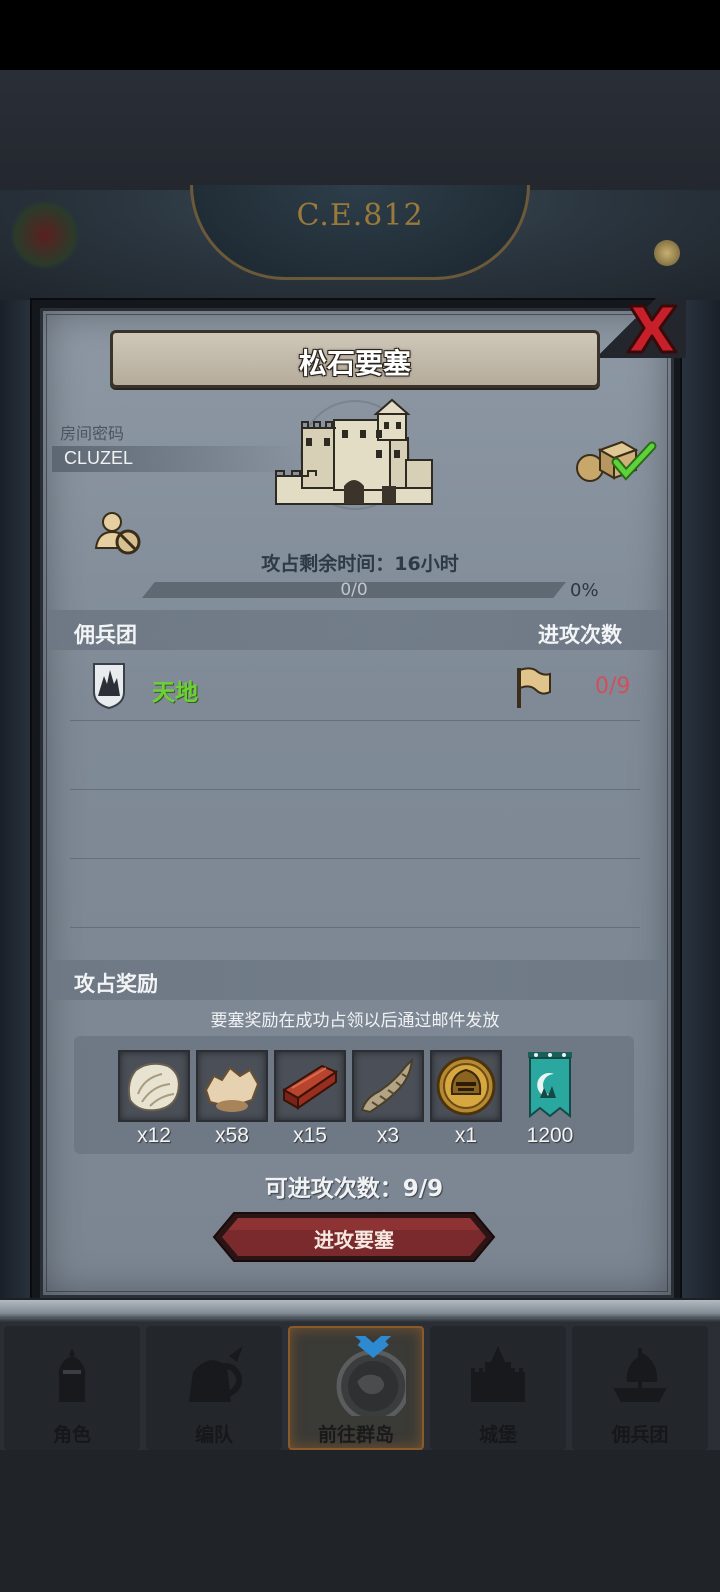 The image size is (720, 1592). What do you see at coordinates (360, 130) in the screenshot?
I see `top-backdrop` at bounding box center [360, 130].